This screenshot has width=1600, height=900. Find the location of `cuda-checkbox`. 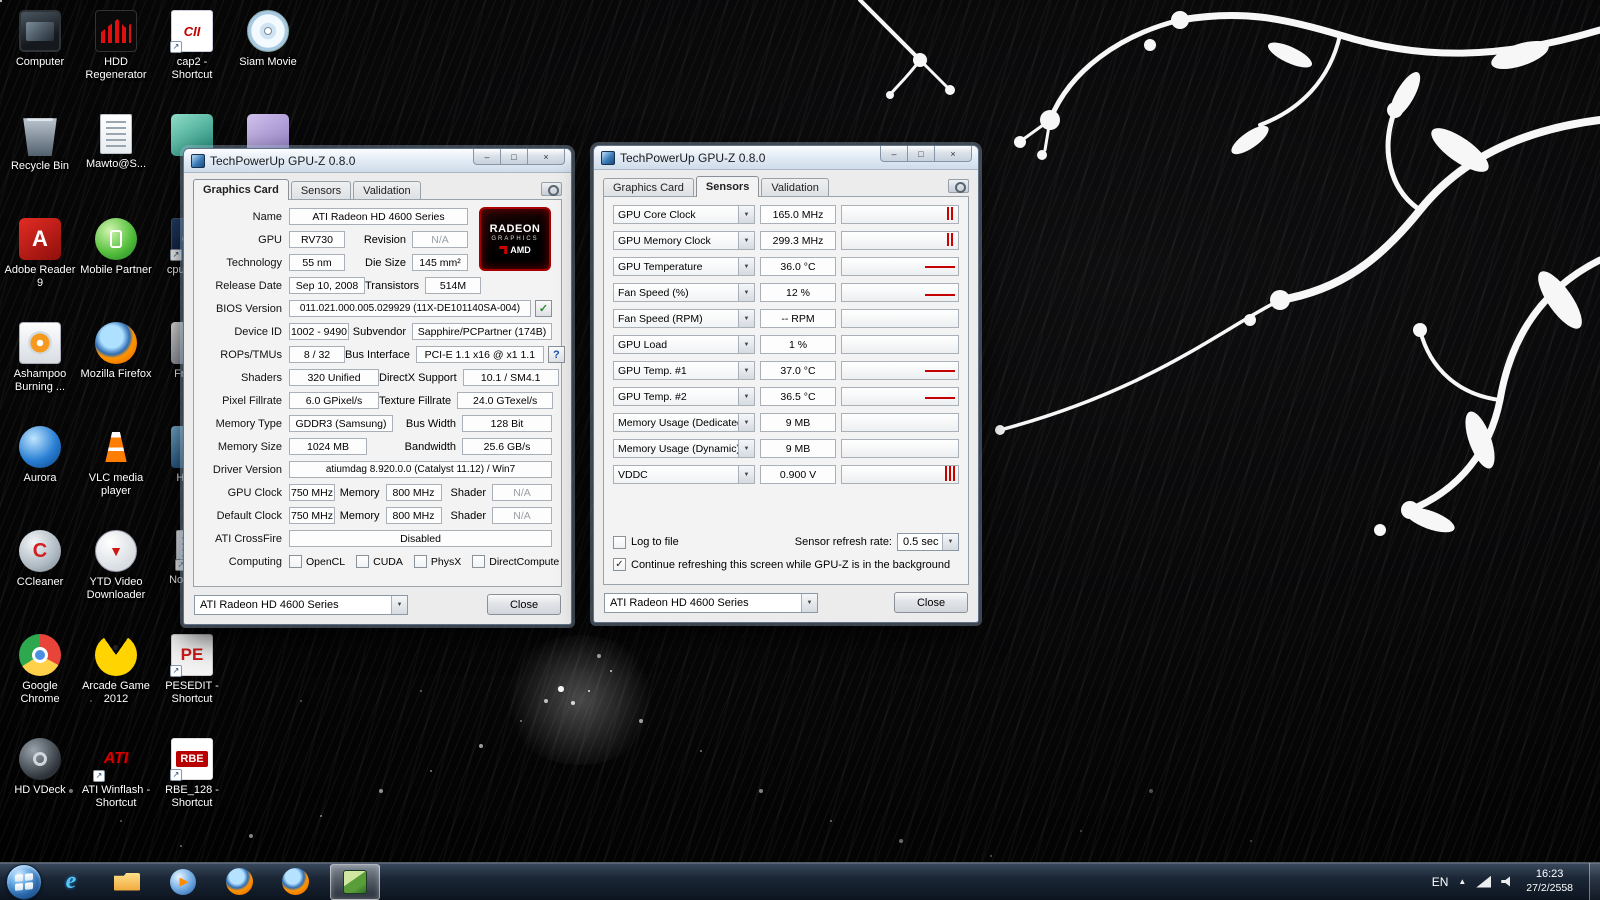

cuda-checkbox is located at coordinates (363, 561).